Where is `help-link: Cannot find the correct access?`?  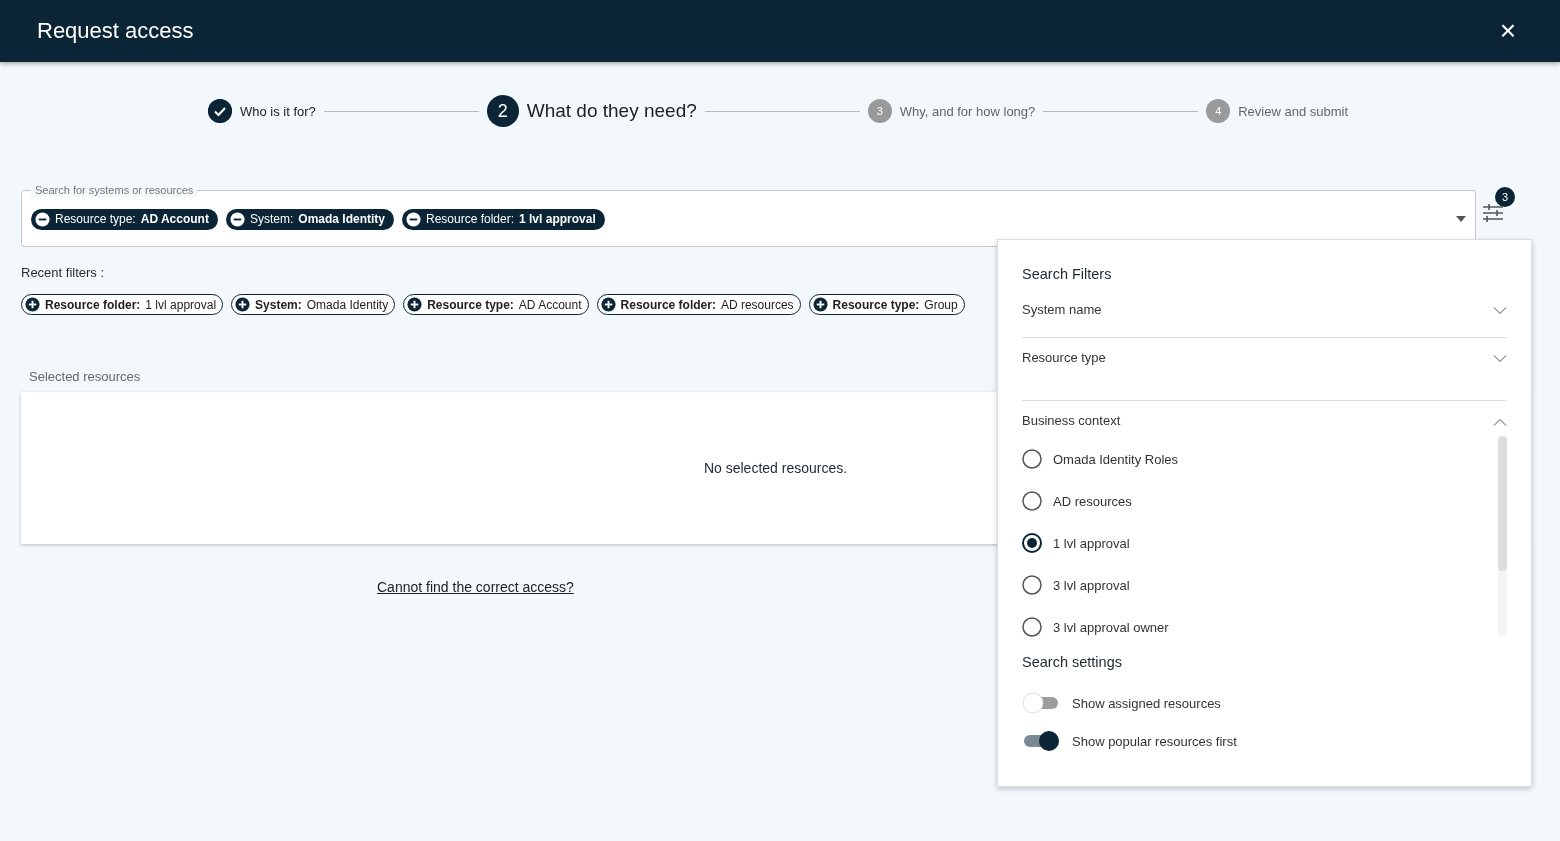 help-link: Cannot find the correct access? is located at coordinates (475, 587).